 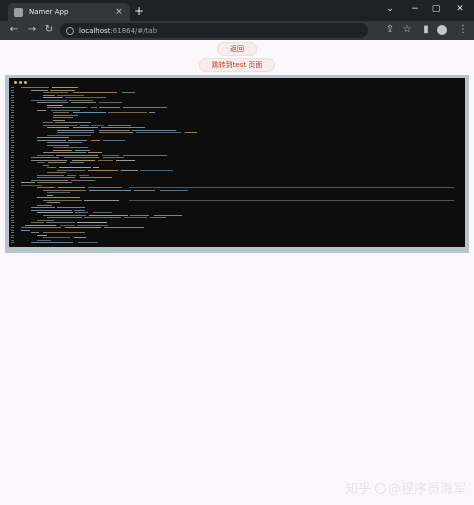 I want to click on watermark-author: @程序员海军, so click(x=427, y=489).